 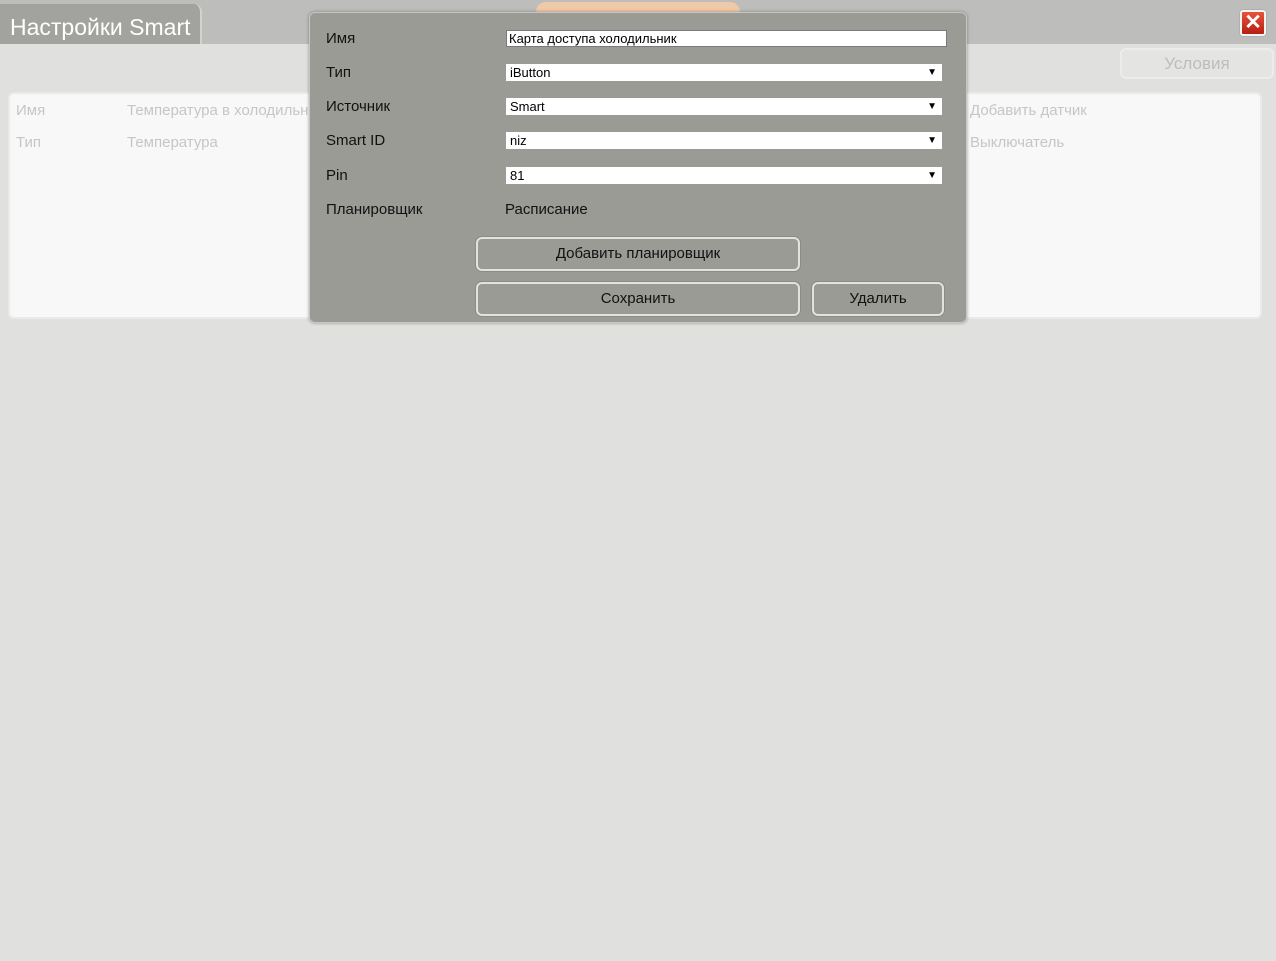 What do you see at coordinates (374, 209) in the screenshot?
I see `scheduler-label: Планировщик` at bounding box center [374, 209].